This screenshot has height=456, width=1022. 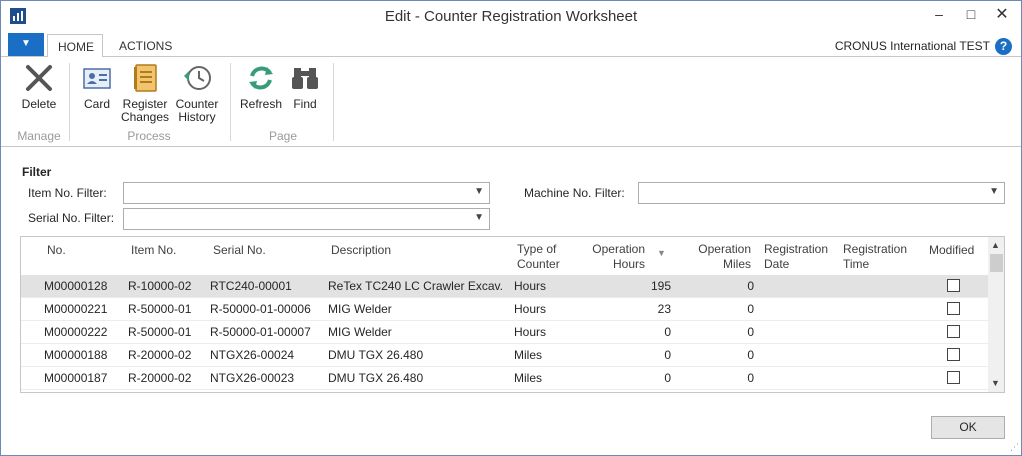 What do you see at coordinates (252, 355) in the screenshot?
I see `cell-serial-no: NTGX26-00024` at bounding box center [252, 355].